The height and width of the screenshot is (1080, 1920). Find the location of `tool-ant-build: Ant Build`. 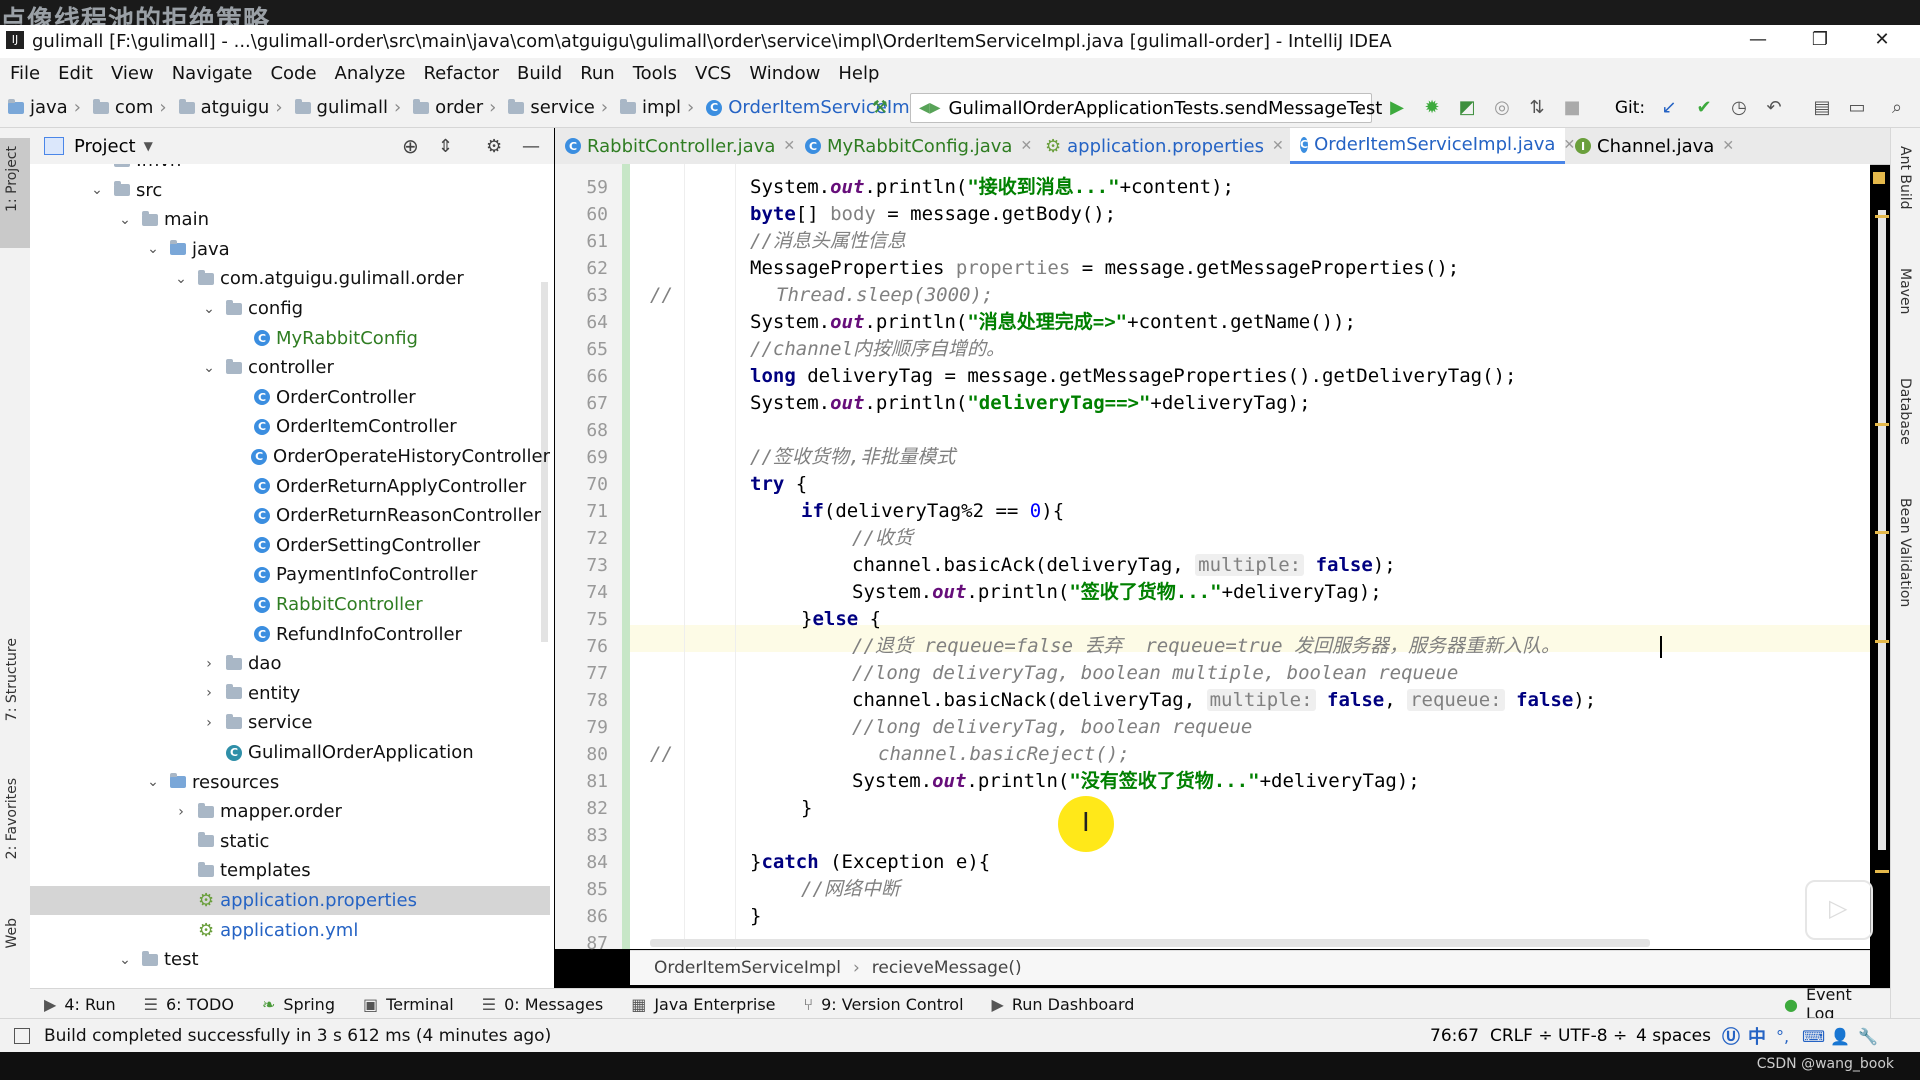

tool-ant-build: Ant Build is located at coordinates (1905, 178).